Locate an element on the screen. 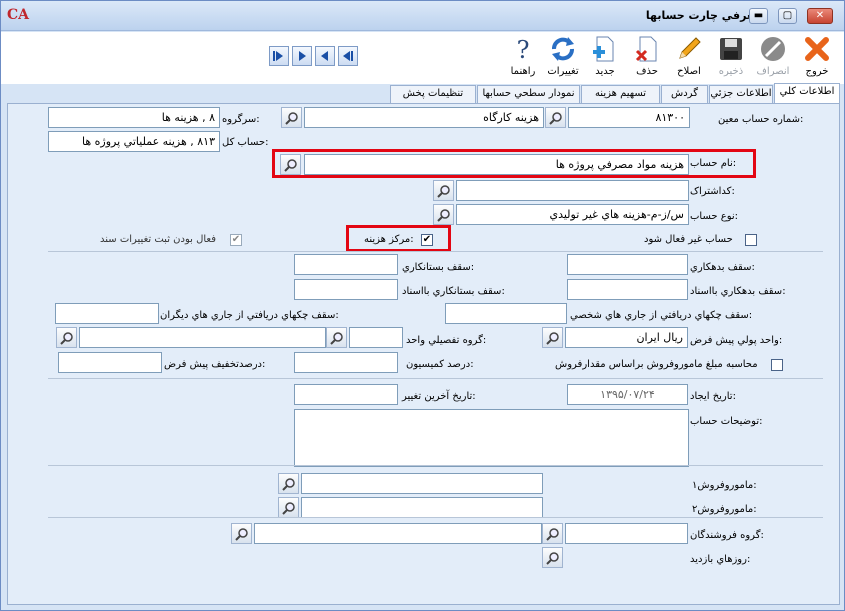  discount-label: درصدتخفيف پيش فرض: is located at coordinates (215, 364).